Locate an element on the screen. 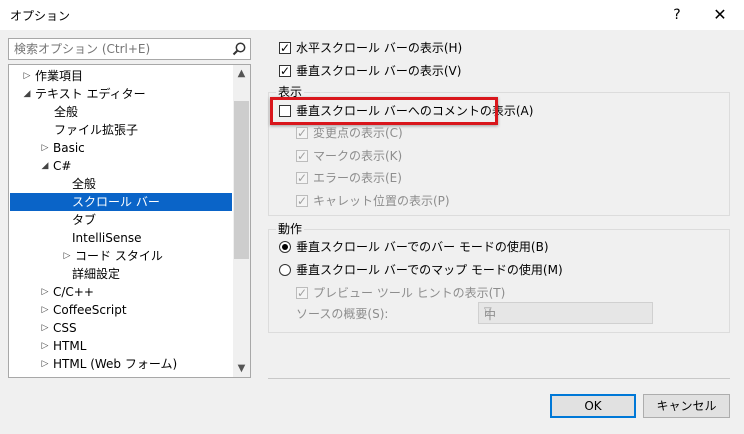 This screenshot has width=744, height=434. behavior-group-label: 動作 is located at coordinates (290, 228).